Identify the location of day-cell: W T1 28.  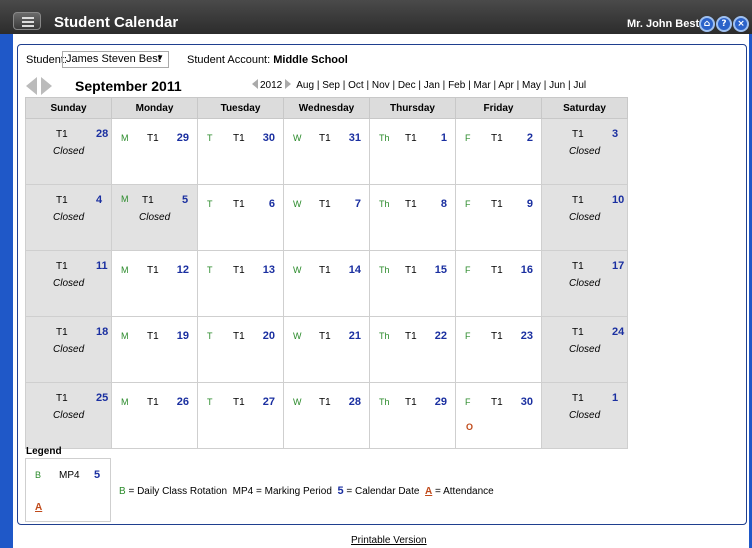
(326, 415).